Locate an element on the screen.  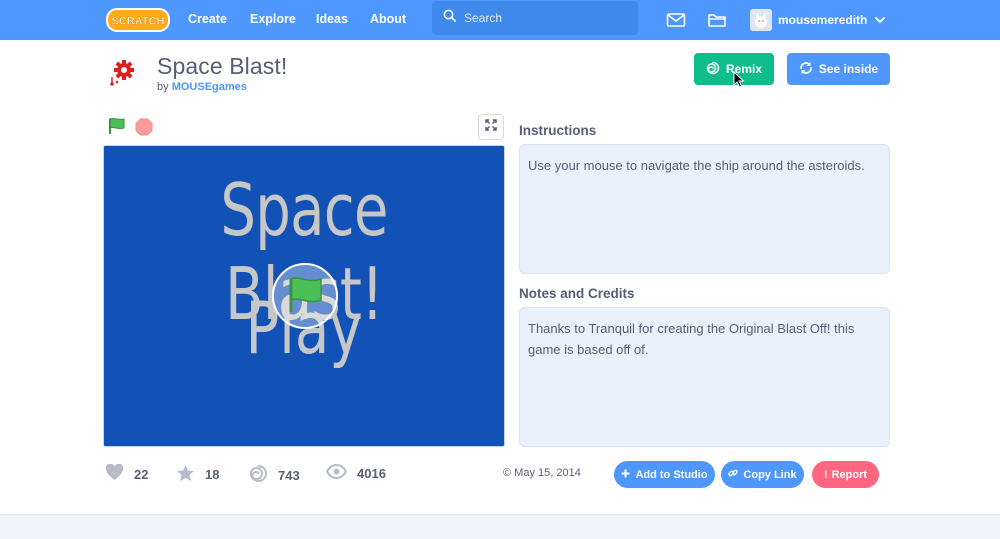
green-flag-icon is located at coordinates (305, 296).